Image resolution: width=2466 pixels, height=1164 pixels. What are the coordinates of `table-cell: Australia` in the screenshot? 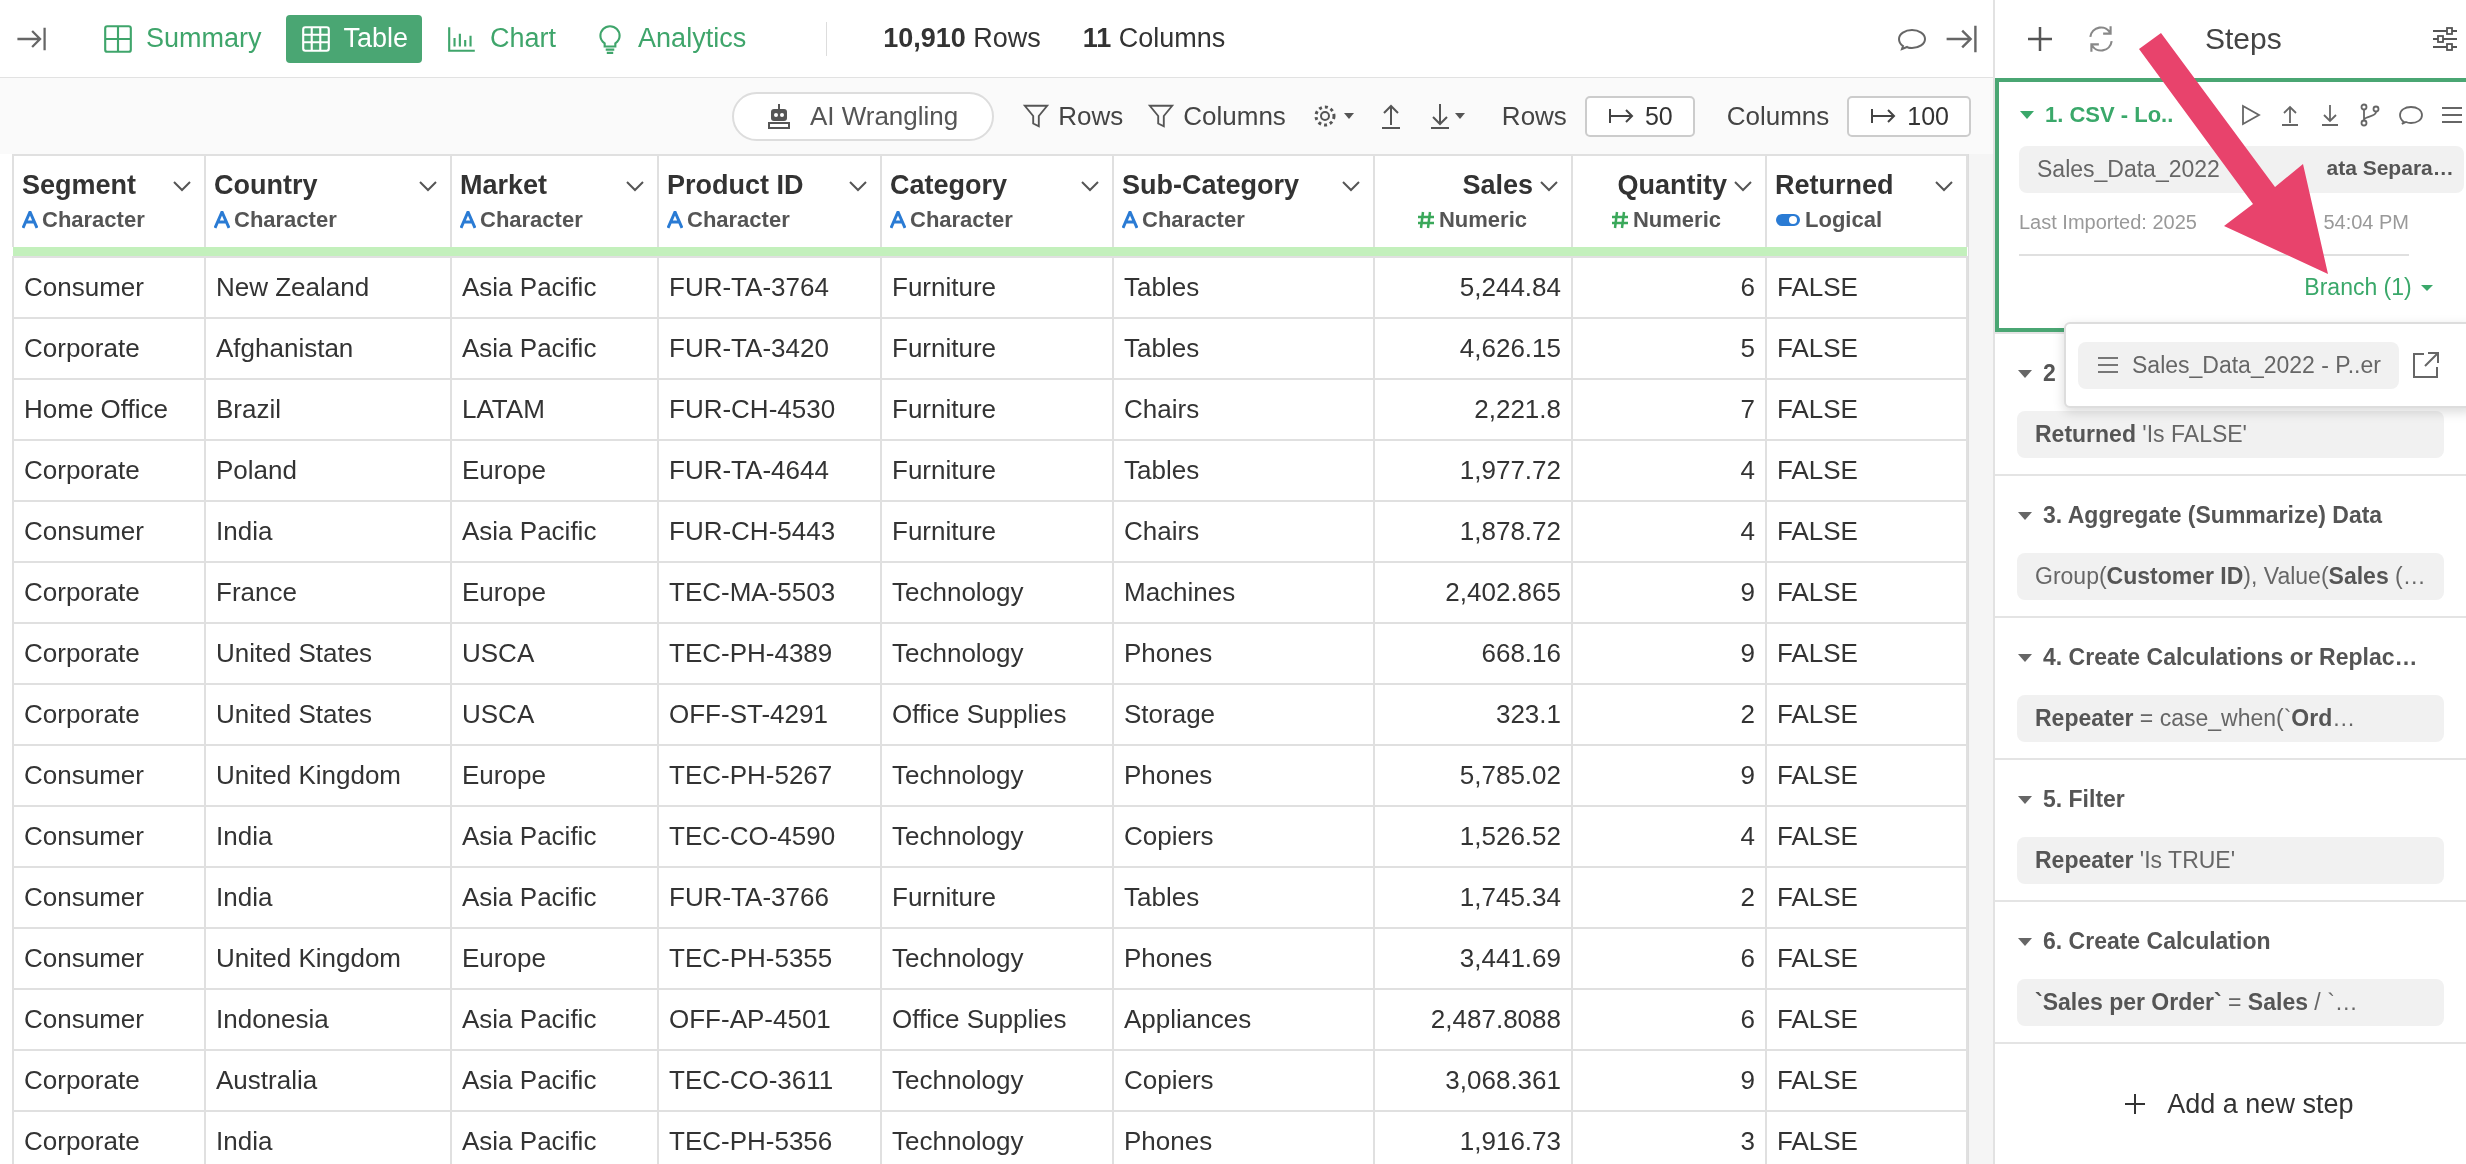 It's located at (328, 1080).